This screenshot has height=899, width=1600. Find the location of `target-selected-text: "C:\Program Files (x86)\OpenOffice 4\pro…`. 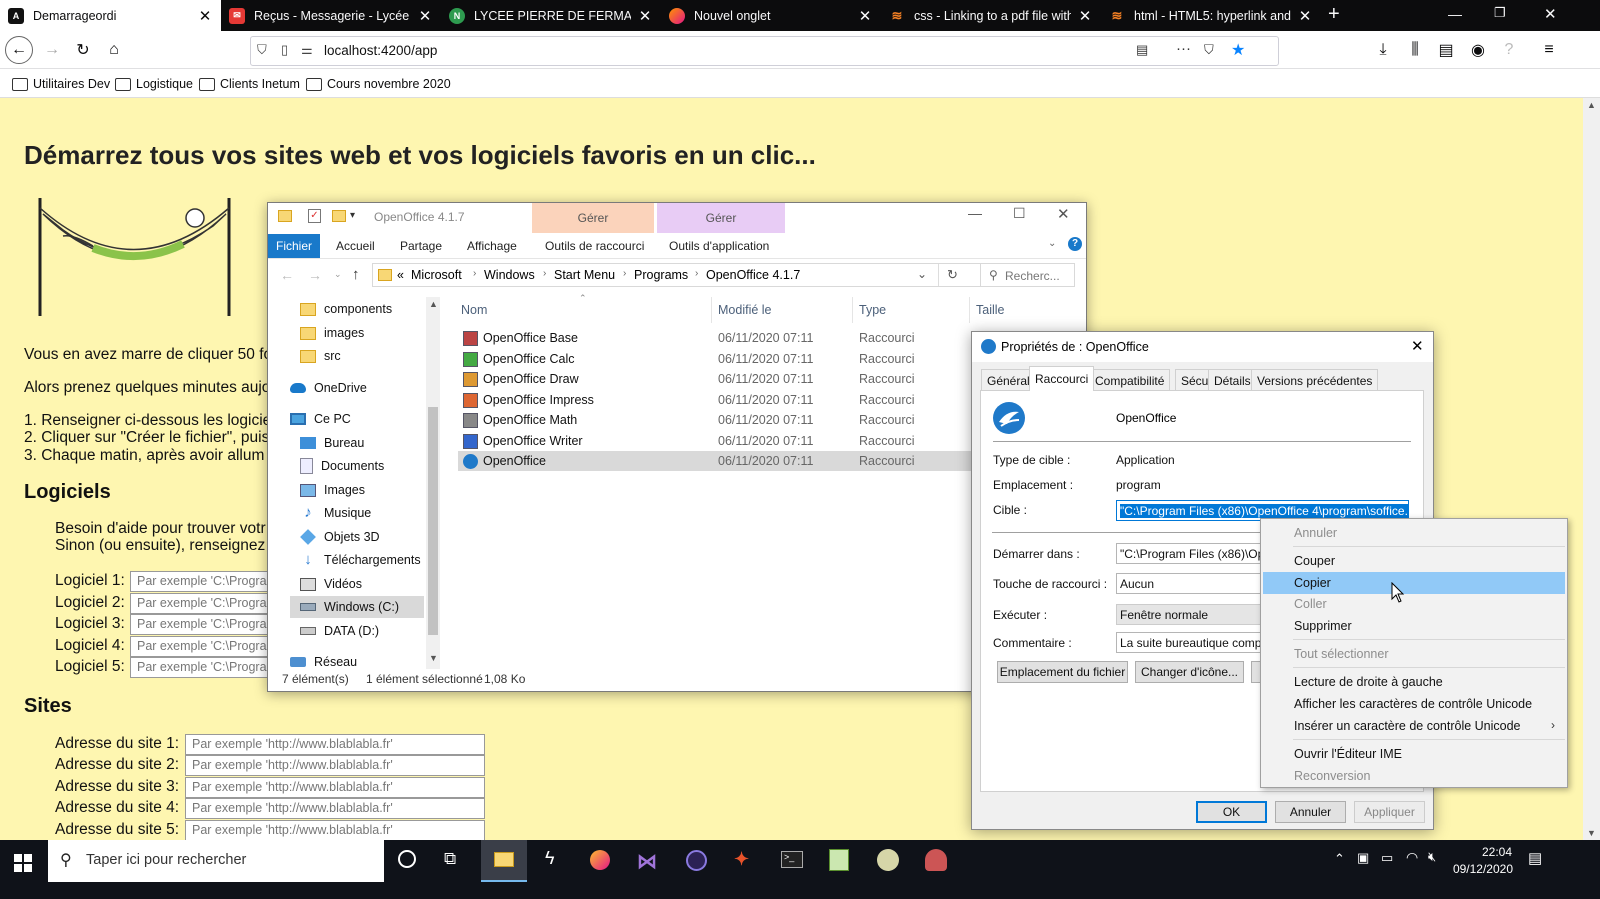

target-selected-text: "C:\Program Files (x86)\OpenOffice 4\pro… is located at coordinates (1264, 511).